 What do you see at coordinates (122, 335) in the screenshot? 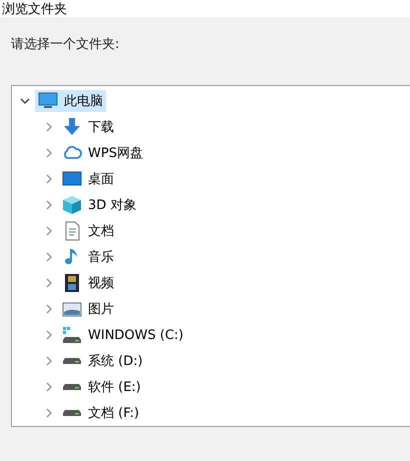
I see `tree-item: WINDOWS (C:)` at bounding box center [122, 335].